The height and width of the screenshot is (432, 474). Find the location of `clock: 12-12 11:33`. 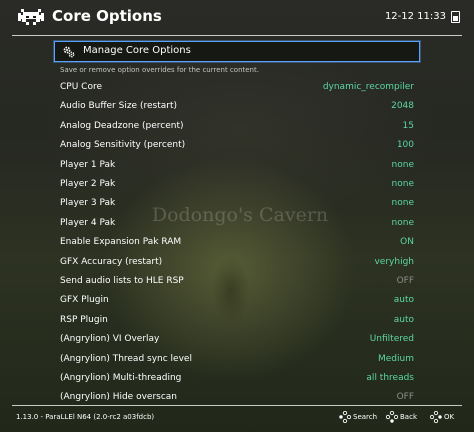

clock: 12-12 11:33 is located at coordinates (415, 16).